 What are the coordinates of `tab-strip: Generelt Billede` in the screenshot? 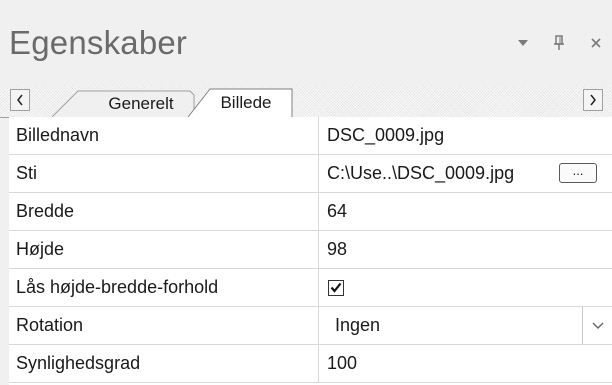 It's located at (306, 101).